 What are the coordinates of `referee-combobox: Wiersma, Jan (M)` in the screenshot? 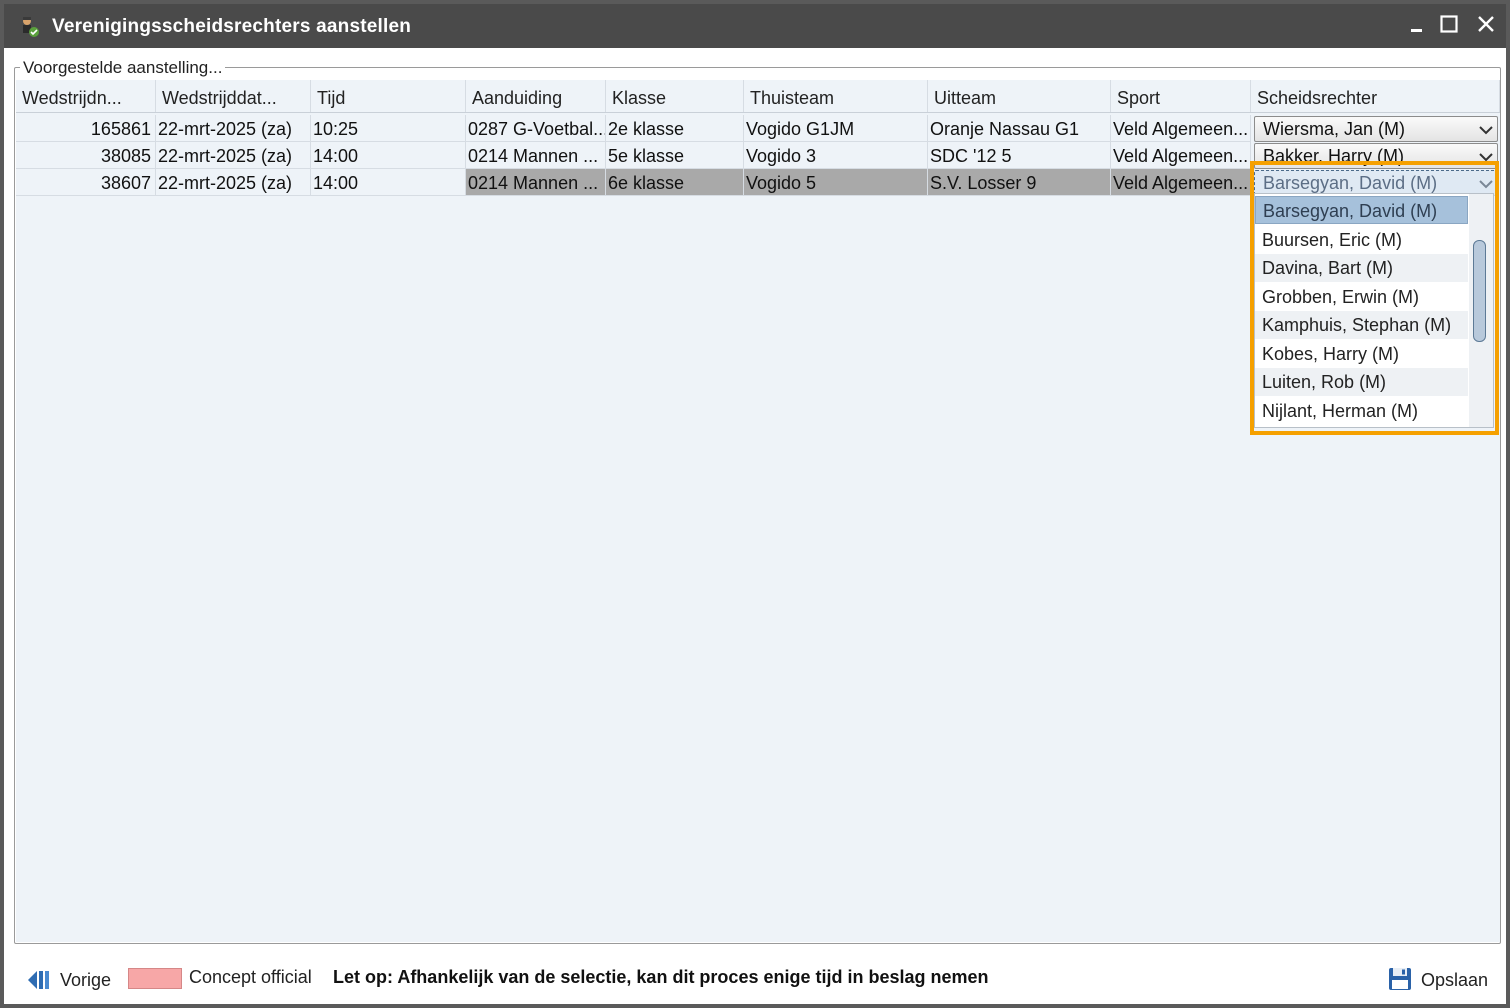 It's located at (1376, 129).